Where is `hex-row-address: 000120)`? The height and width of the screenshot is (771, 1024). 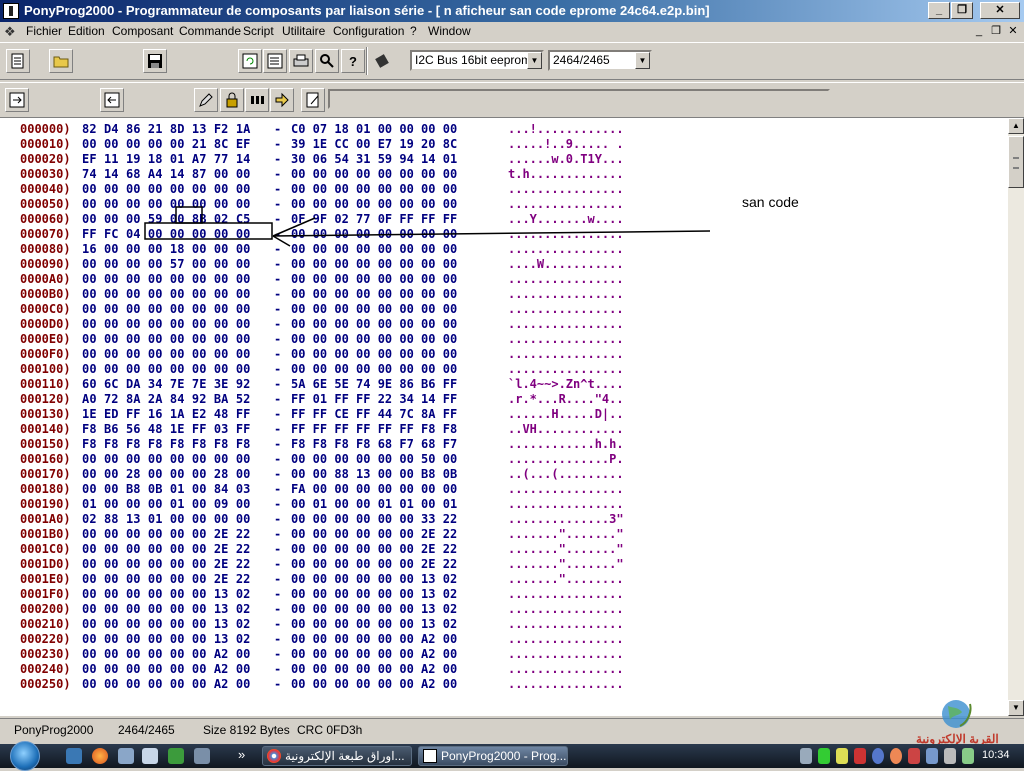 hex-row-address: 000120) is located at coordinates (45, 399).